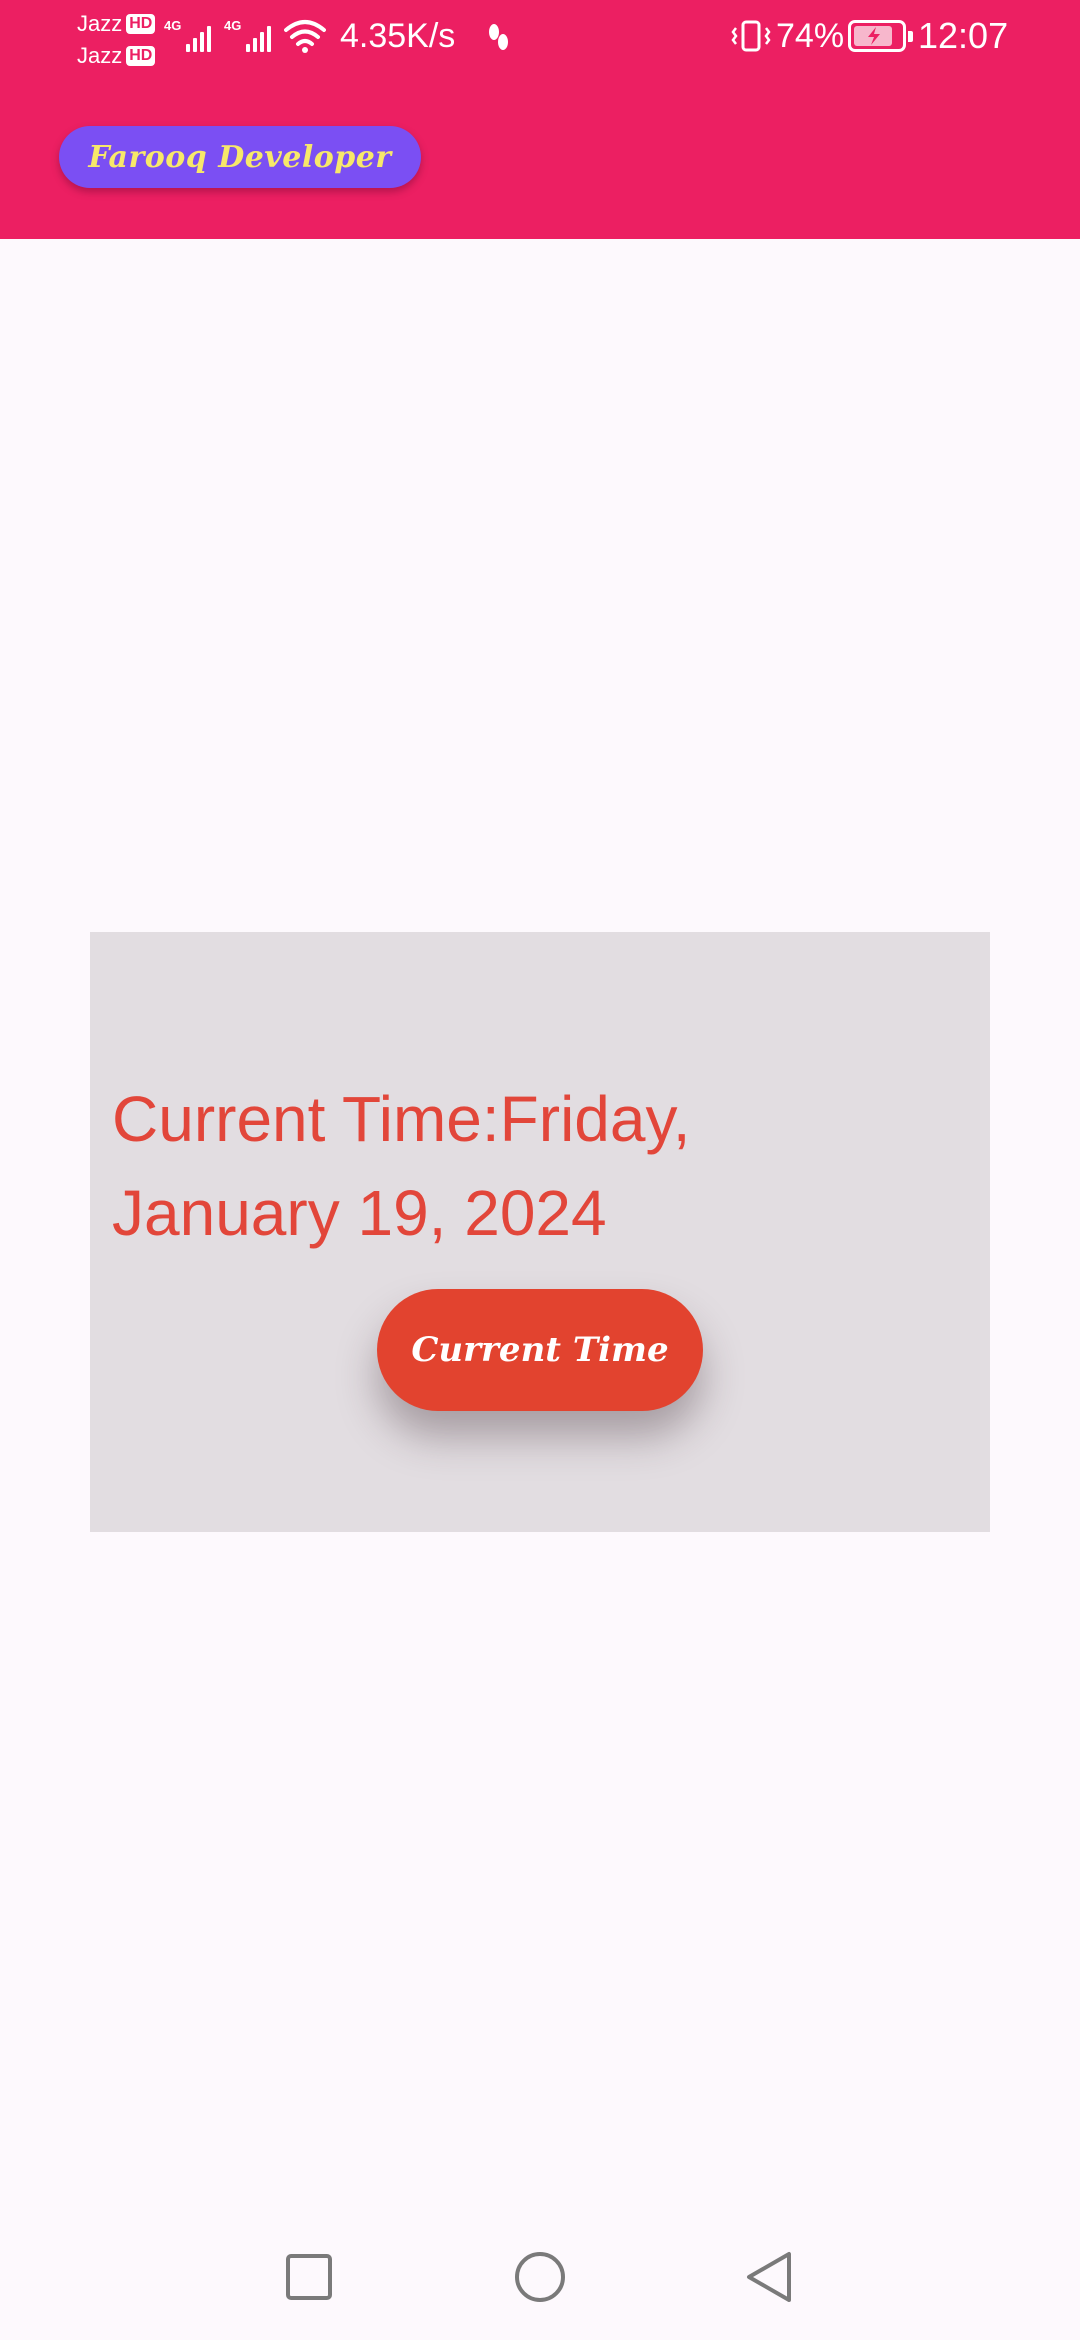 Image resolution: width=1080 pixels, height=2340 pixels. What do you see at coordinates (141, 56) in the screenshot?
I see `hd-badge-2: HD` at bounding box center [141, 56].